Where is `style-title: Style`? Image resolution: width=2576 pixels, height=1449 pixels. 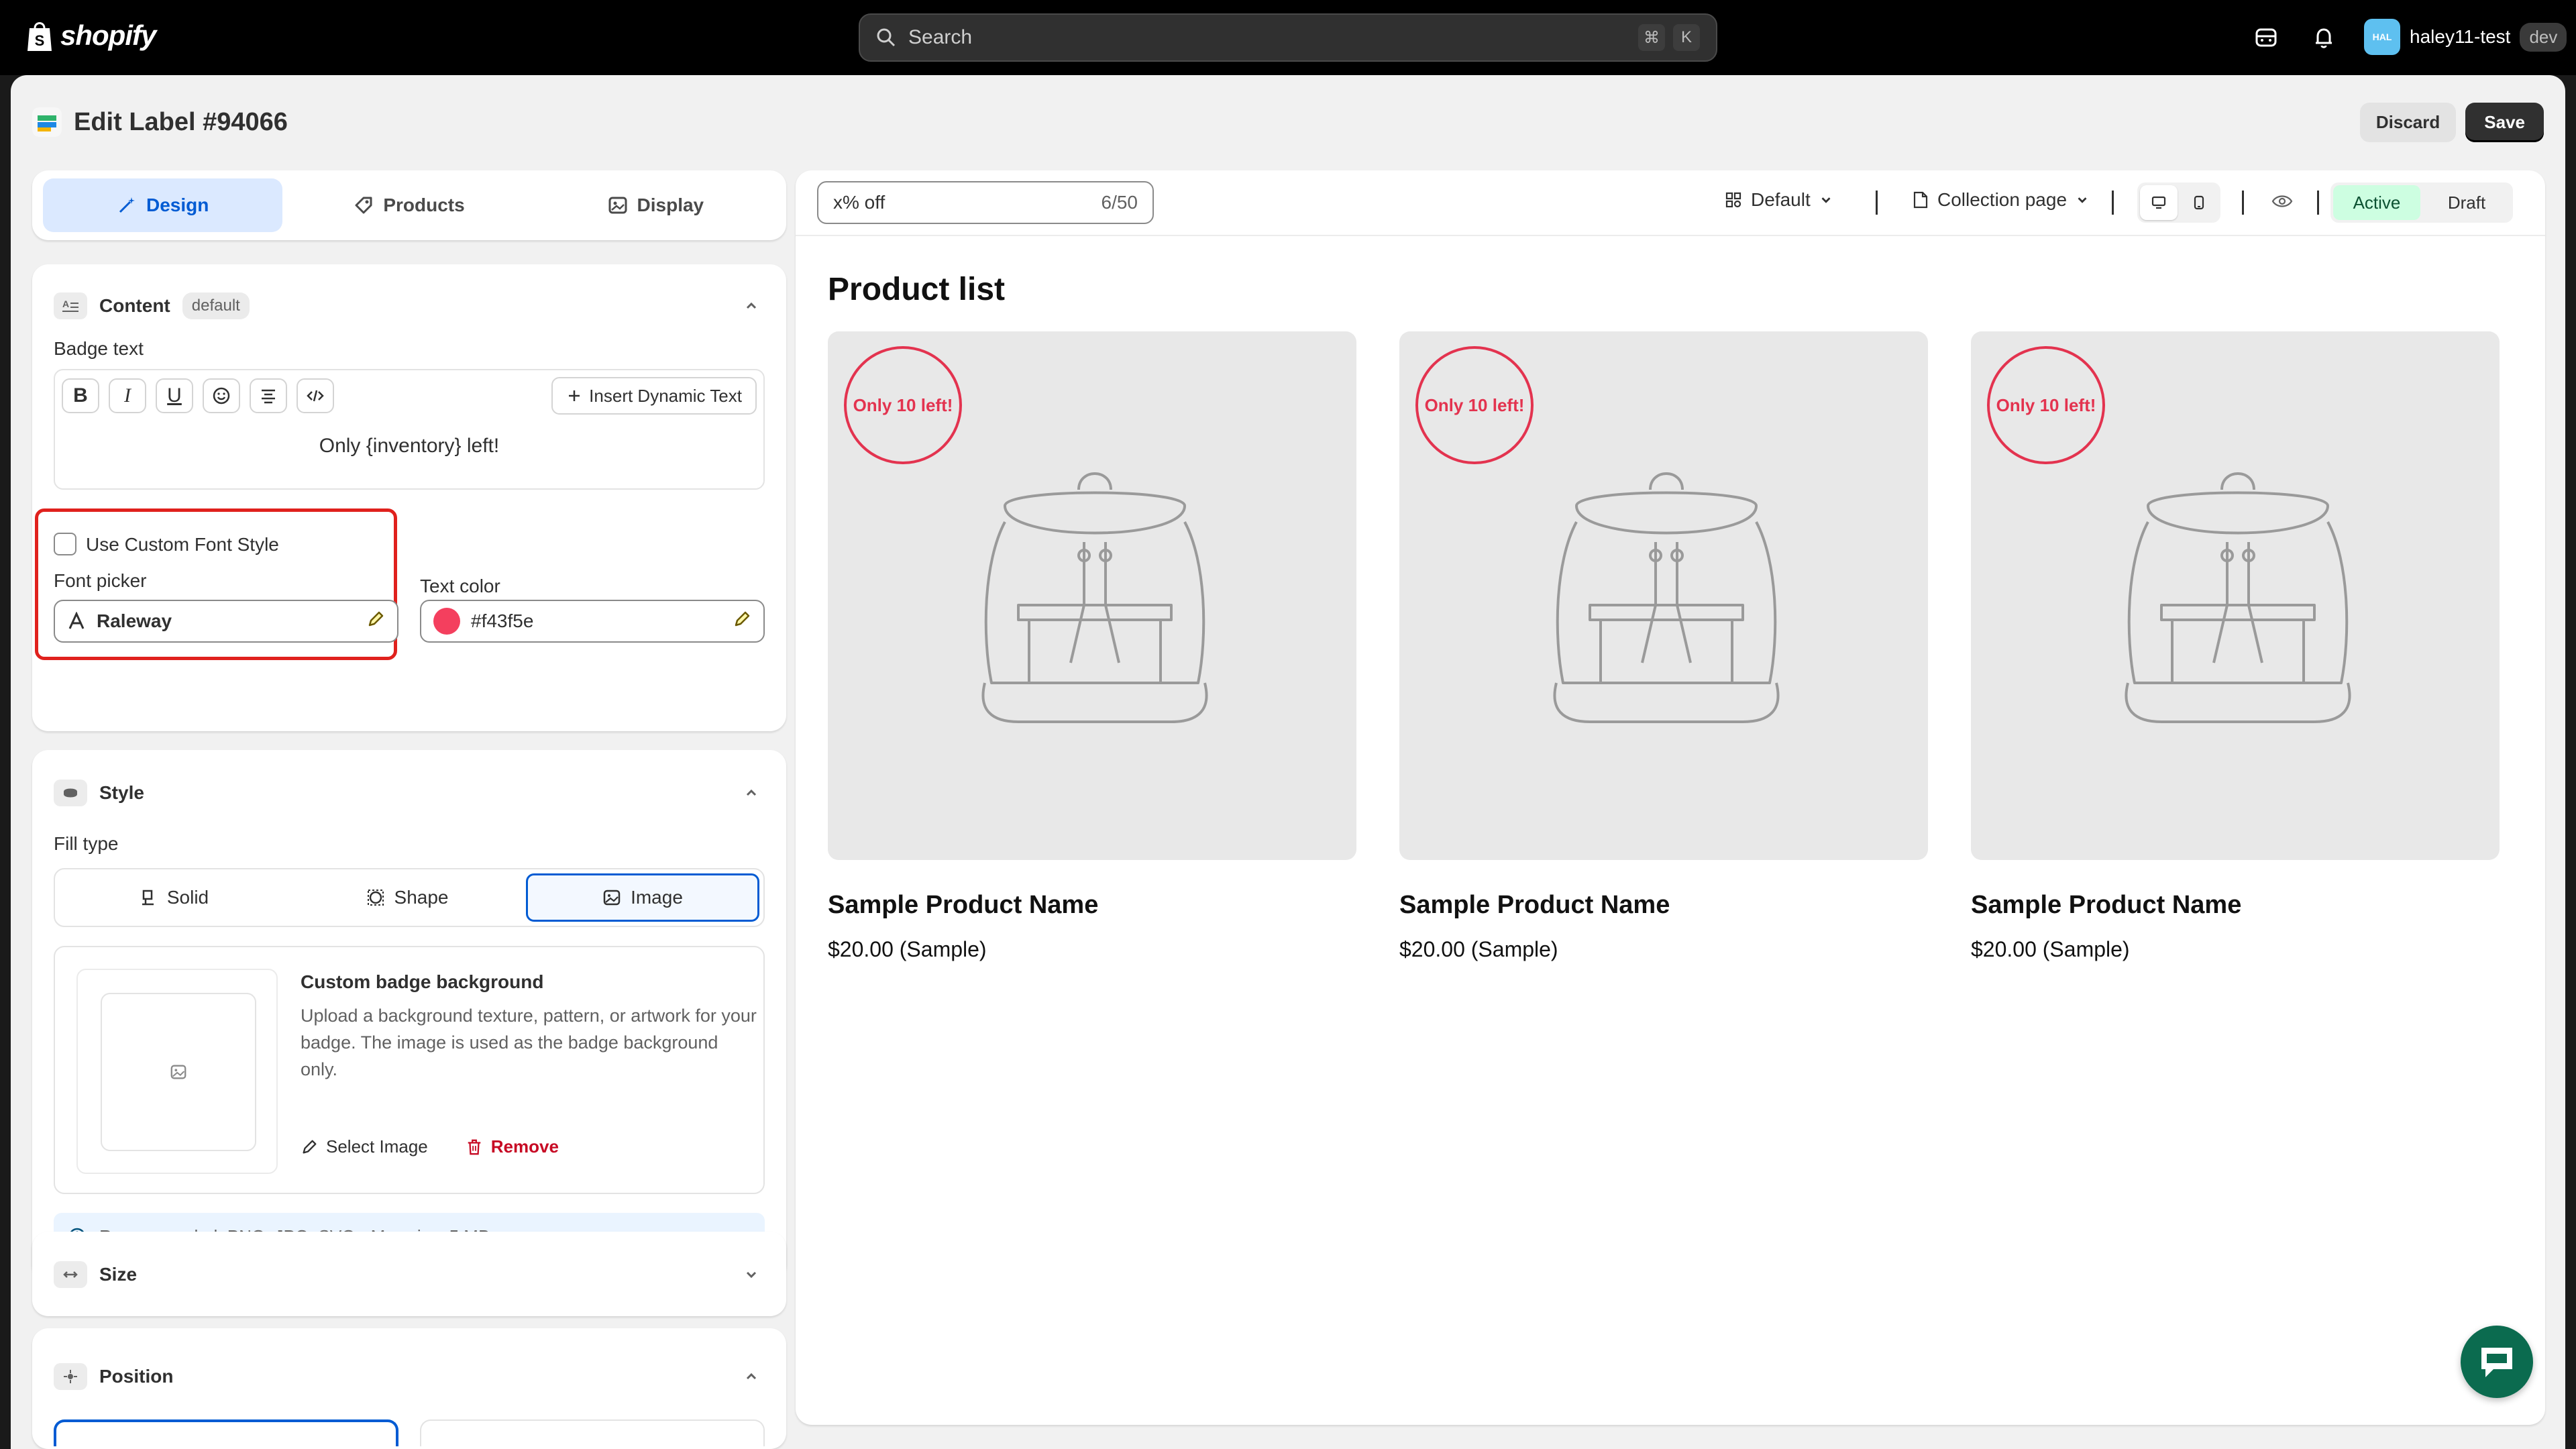 style-title: Style is located at coordinates (121, 792).